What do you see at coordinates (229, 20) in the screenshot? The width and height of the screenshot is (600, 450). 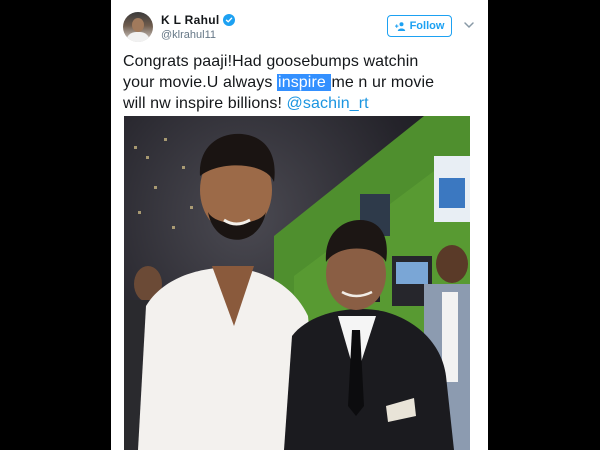 I see `verified-badge-icon` at bounding box center [229, 20].